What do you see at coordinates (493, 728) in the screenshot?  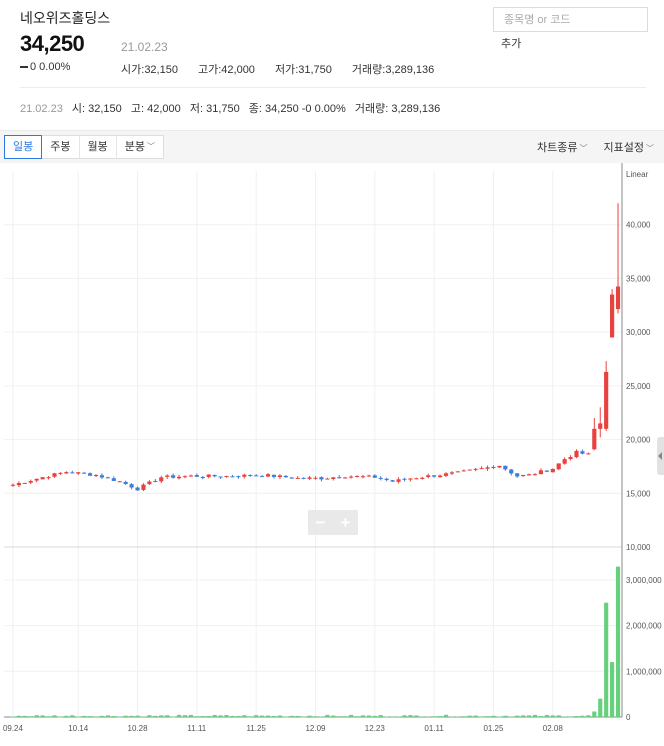 I see `date-tick-label: 01.25` at bounding box center [493, 728].